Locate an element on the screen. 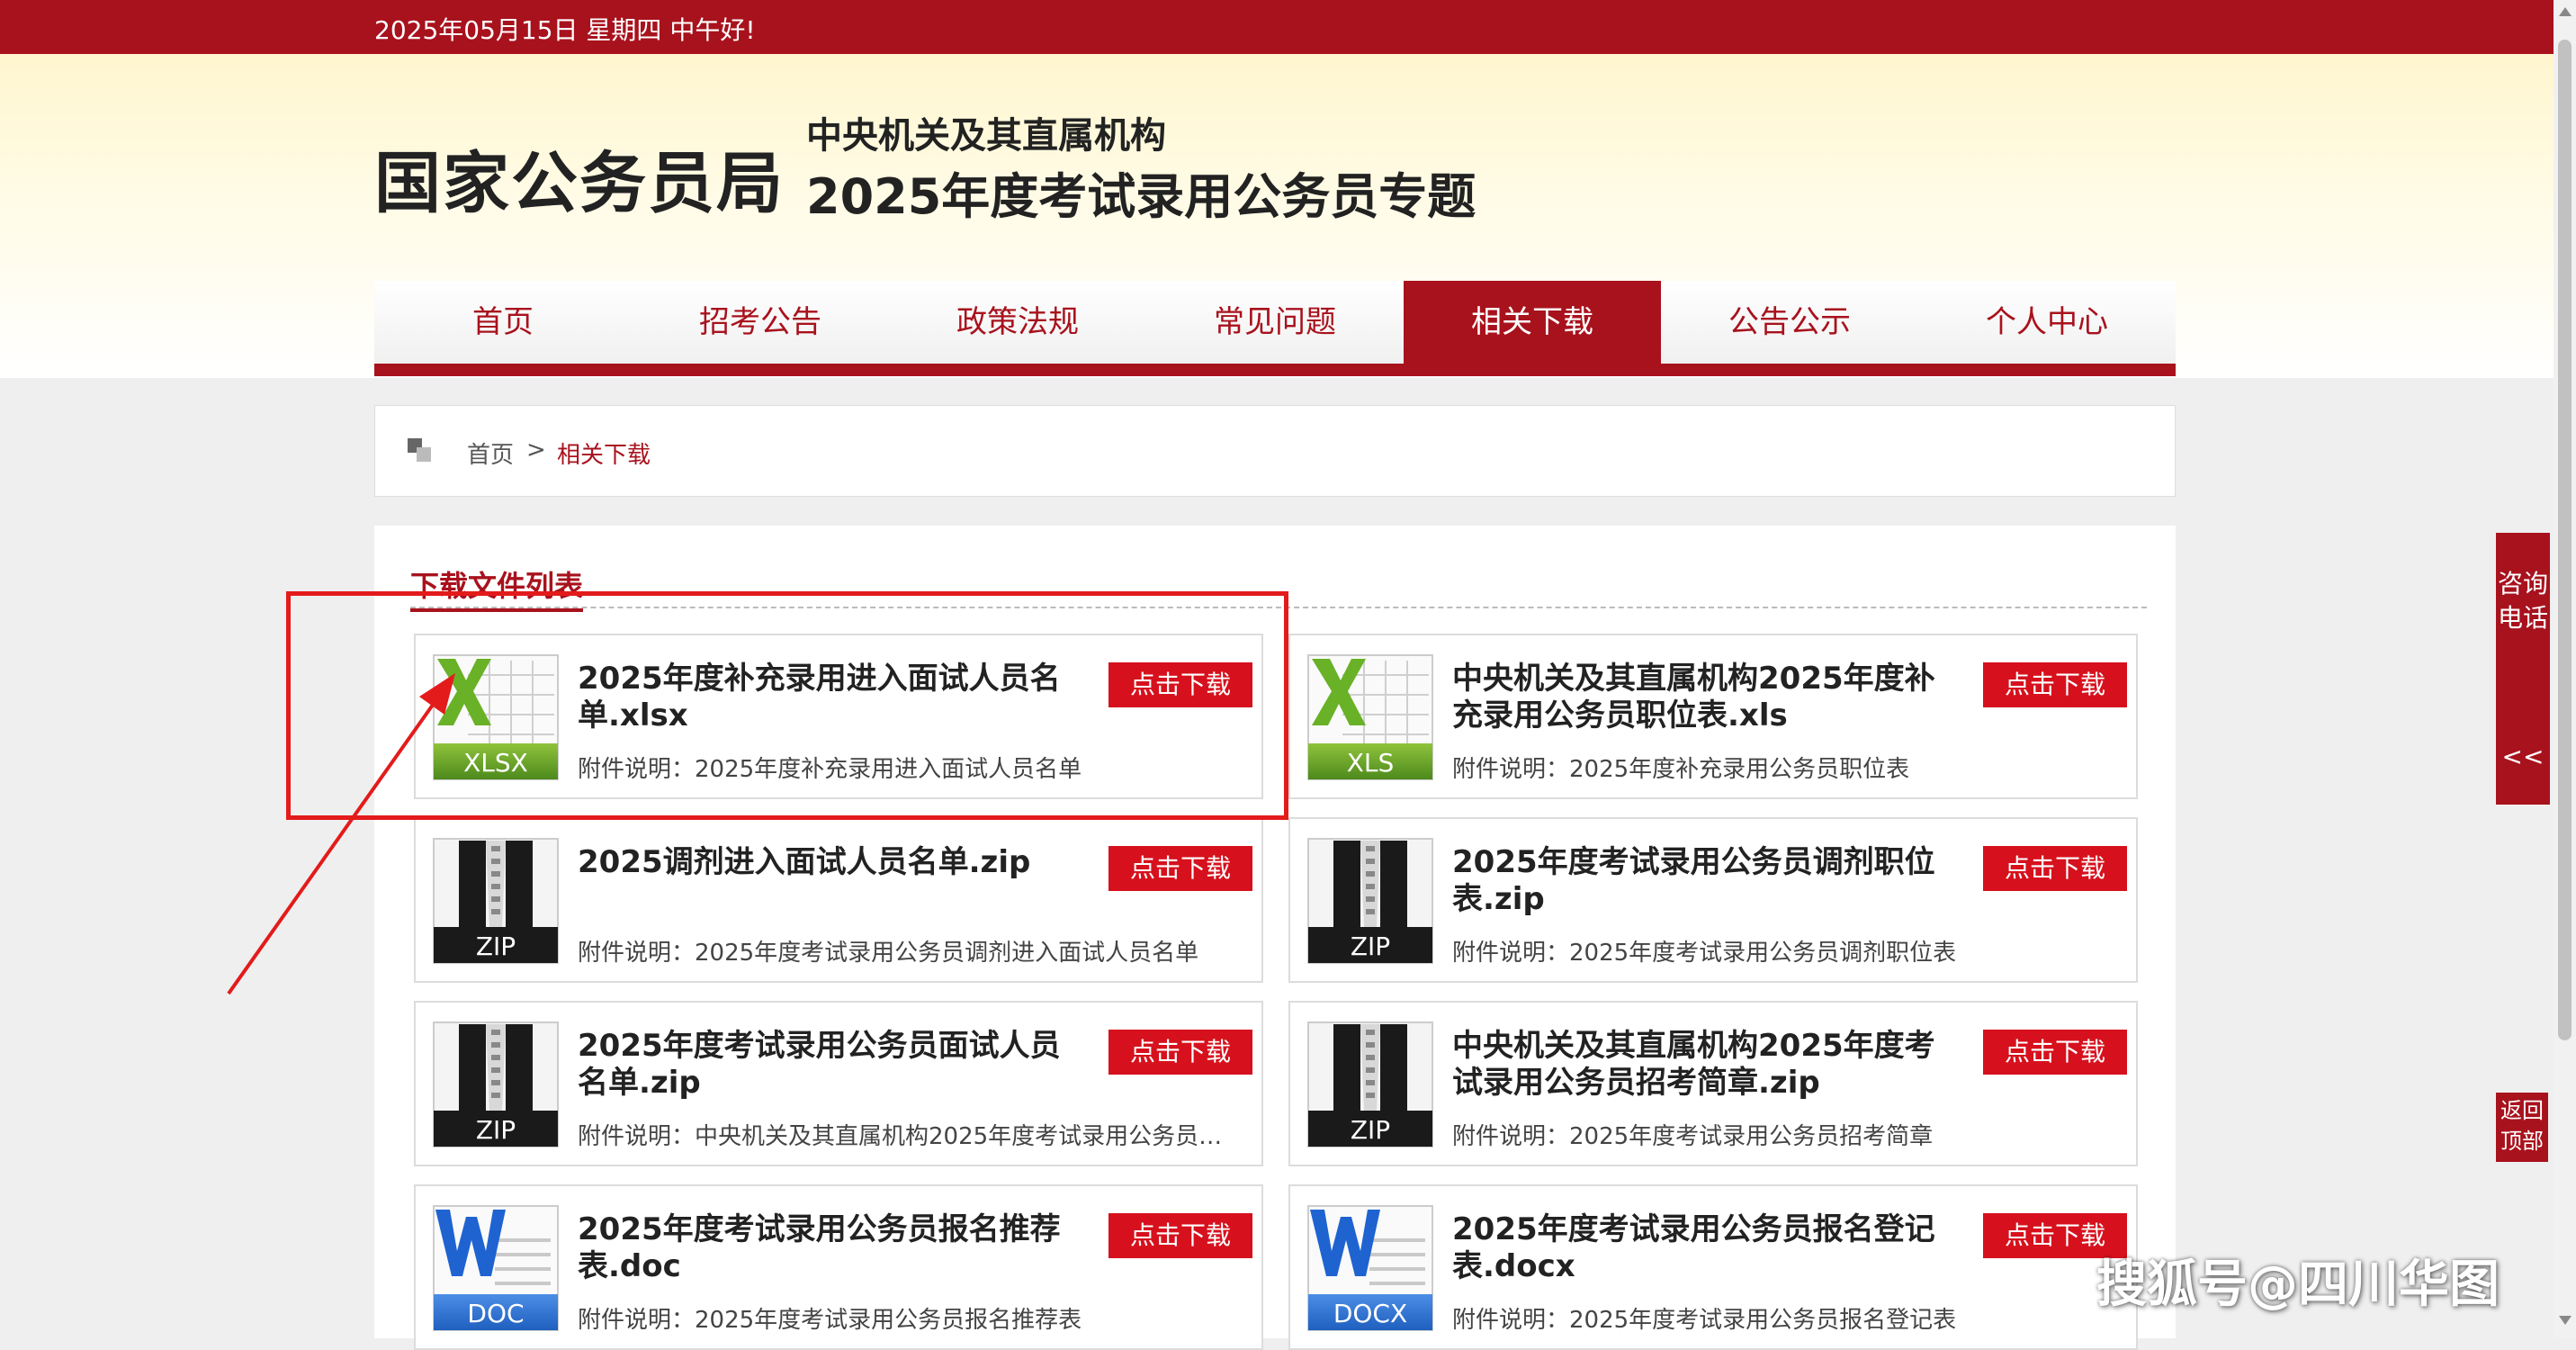 This screenshot has height=1350, width=2576. page-scrollbar is located at coordinates (2565, 669).